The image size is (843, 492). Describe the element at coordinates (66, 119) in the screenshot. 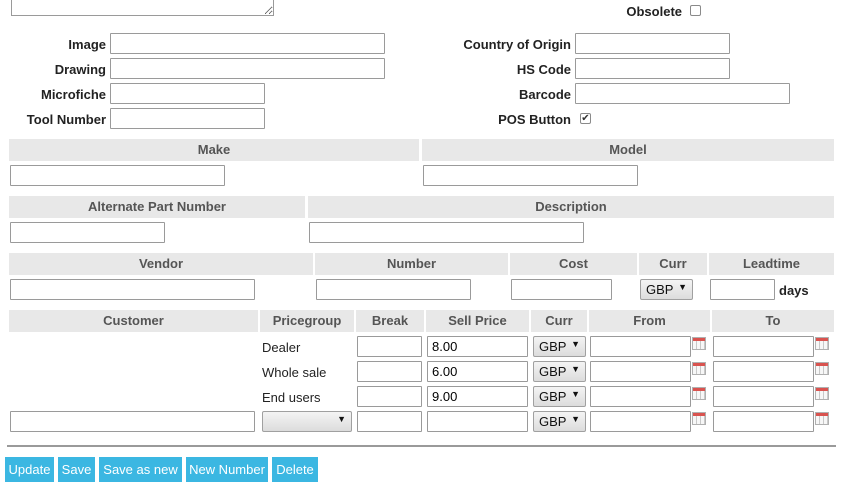

I see `tool-number-label: Tool Number` at that location.